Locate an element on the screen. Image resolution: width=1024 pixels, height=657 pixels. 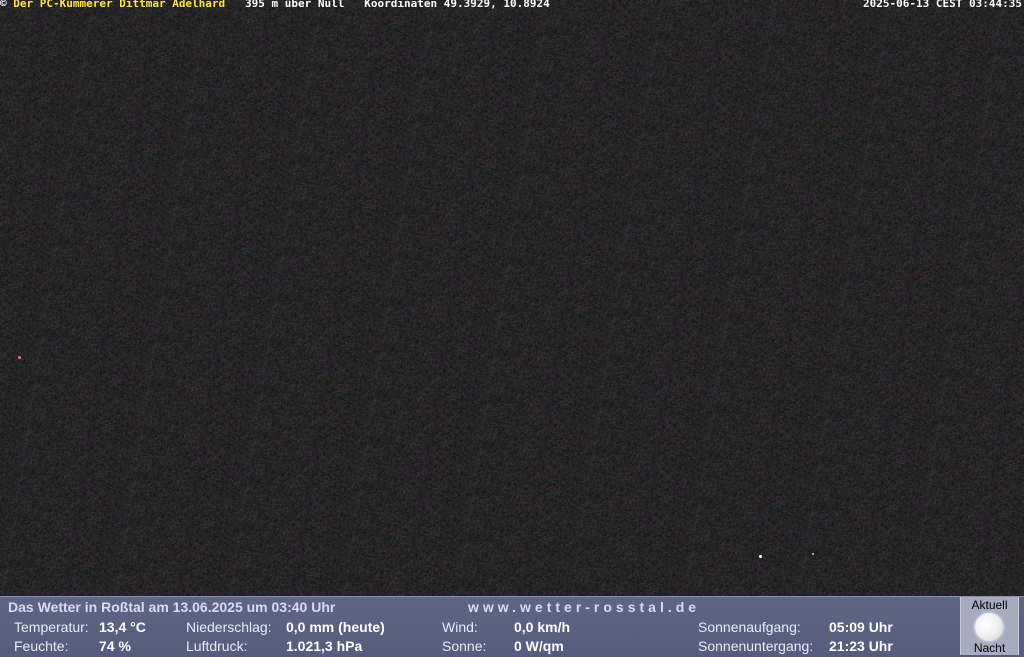
sunrise-label: Sonnenaufgang: is located at coordinates (749, 627).